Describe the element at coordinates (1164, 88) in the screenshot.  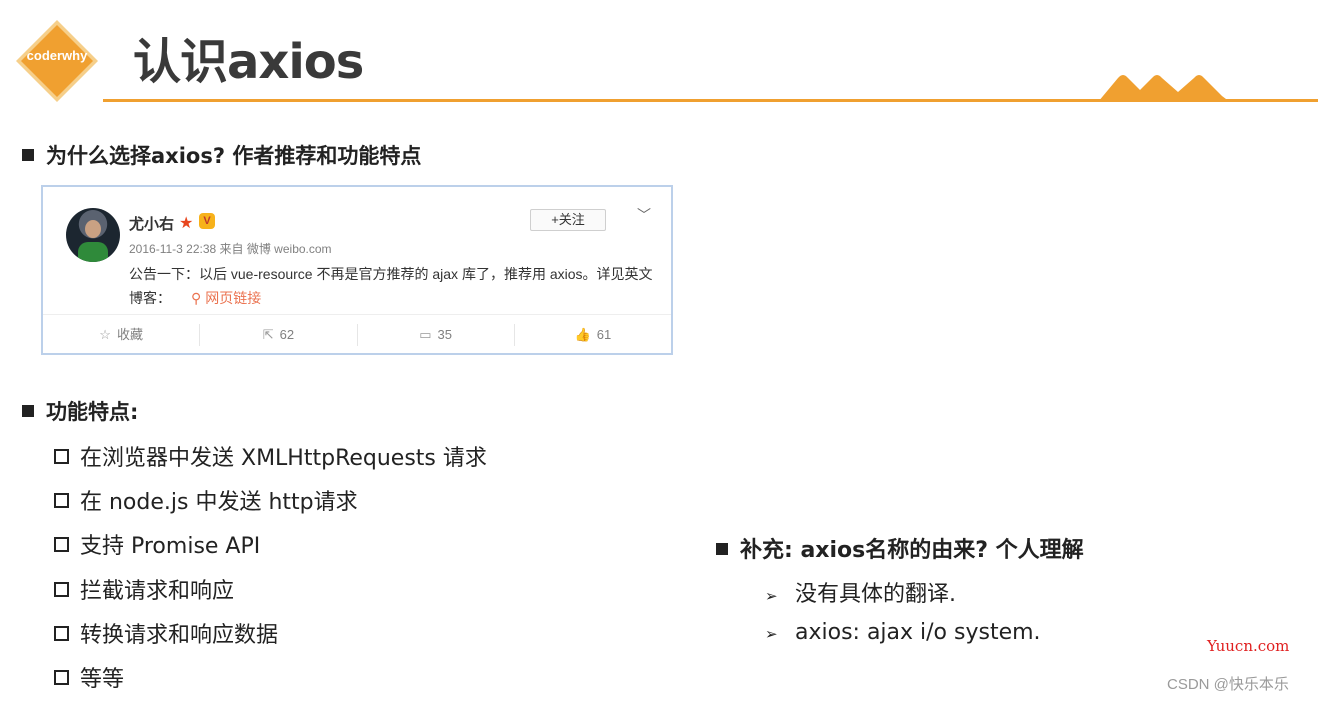
I see `mountains-decoration` at that location.